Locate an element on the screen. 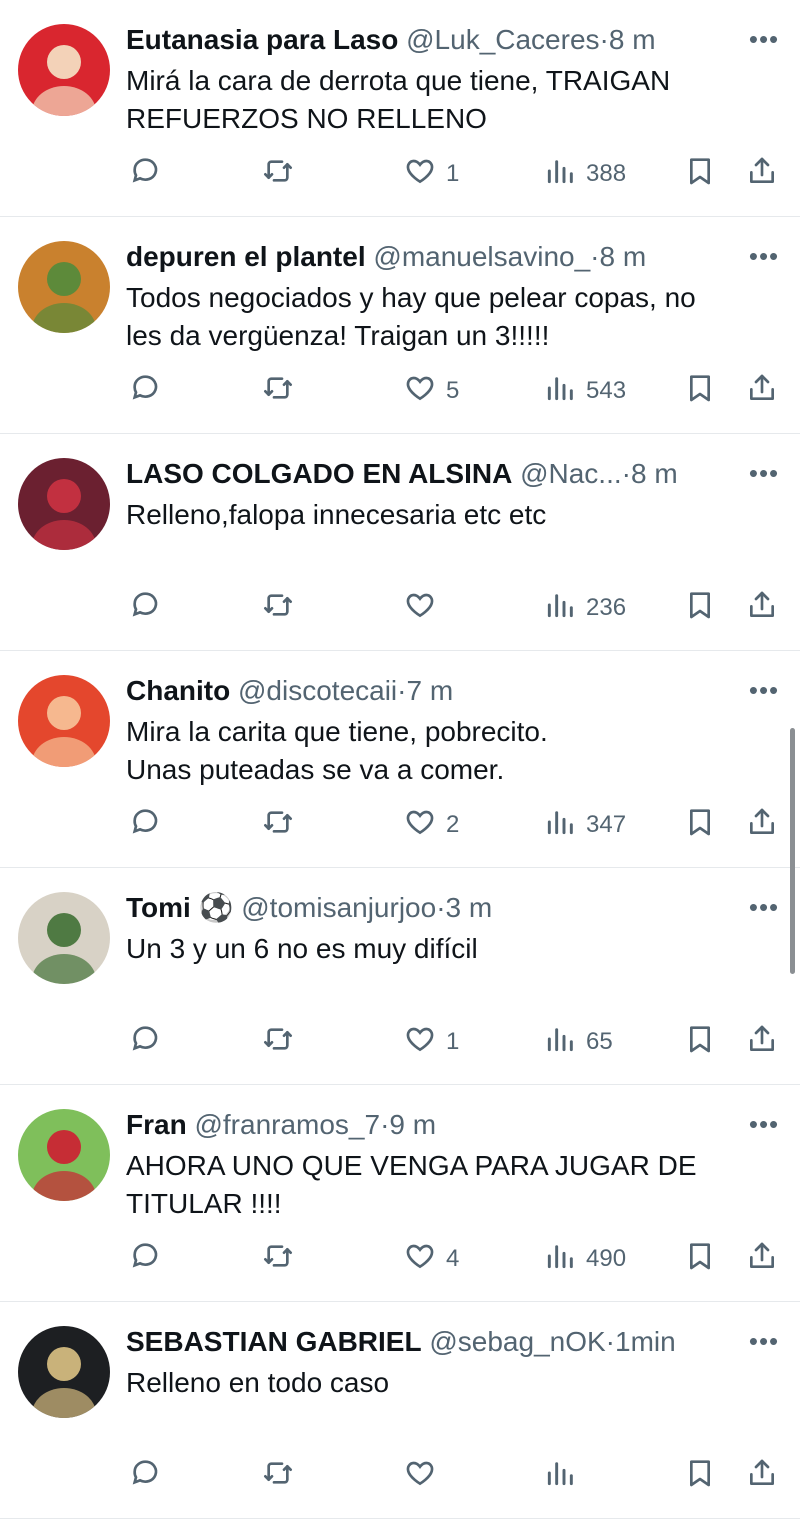 This screenshot has width=800, height=1519. tweet-text-line: TITULAR !!!! is located at coordinates (204, 1203).